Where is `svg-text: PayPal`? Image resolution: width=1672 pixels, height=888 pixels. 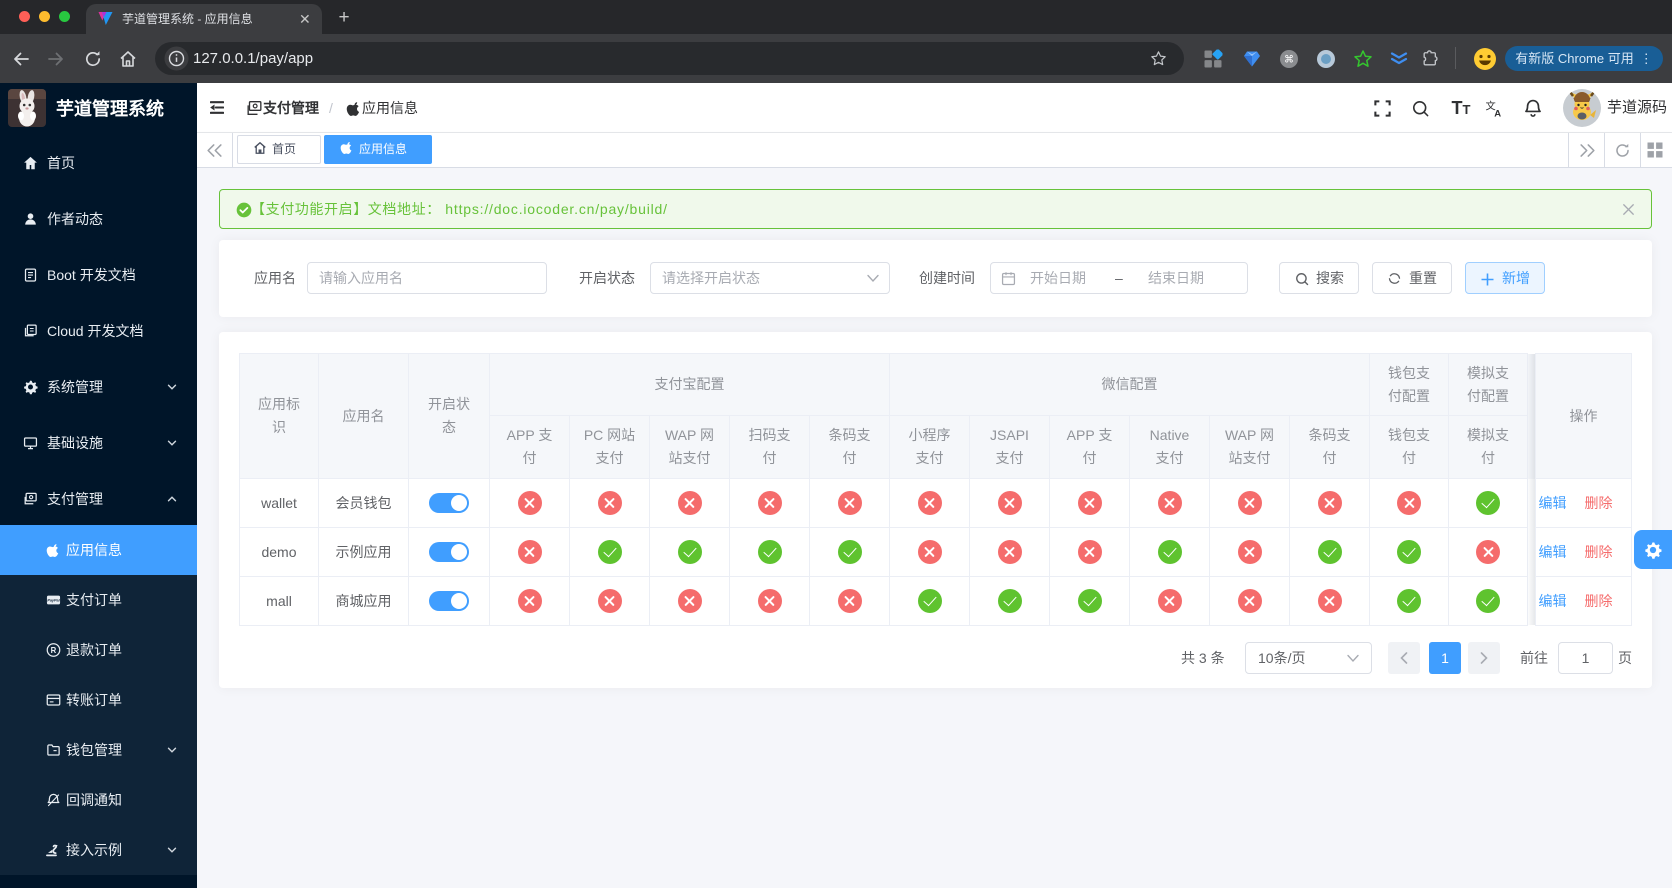
svg-text: PayPal is located at coordinates (53, 601).